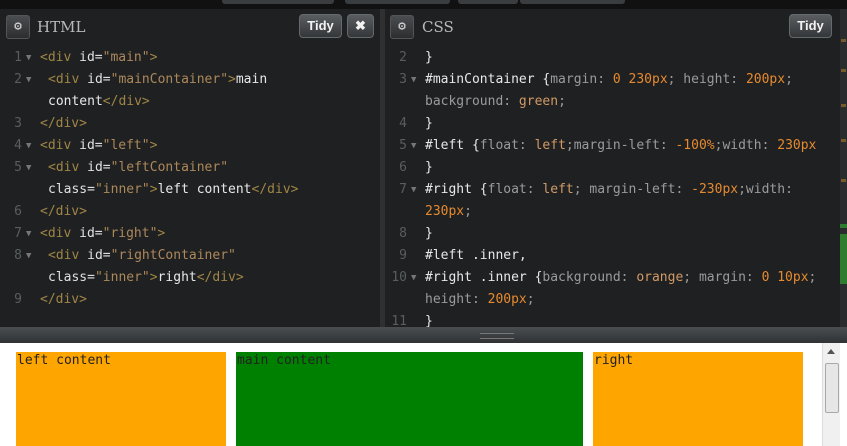  What do you see at coordinates (320, 26) in the screenshot?
I see `html-tidy-button: Tidy` at bounding box center [320, 26].